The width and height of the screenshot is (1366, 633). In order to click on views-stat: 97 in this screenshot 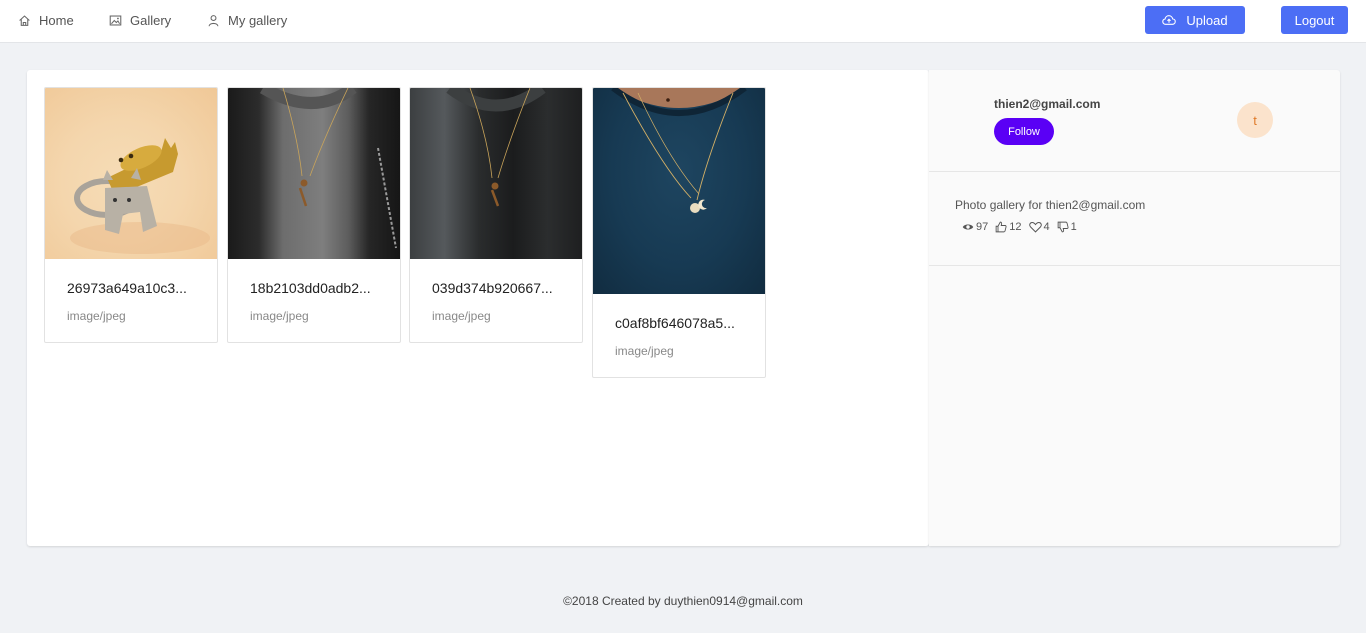, I will do `click(975, 227)`.